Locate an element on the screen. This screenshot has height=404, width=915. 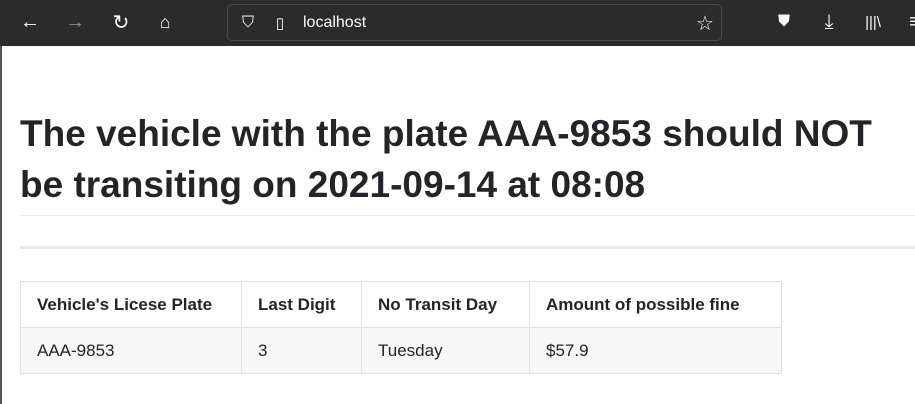
divider-thick is located at coordinates (467, 247).